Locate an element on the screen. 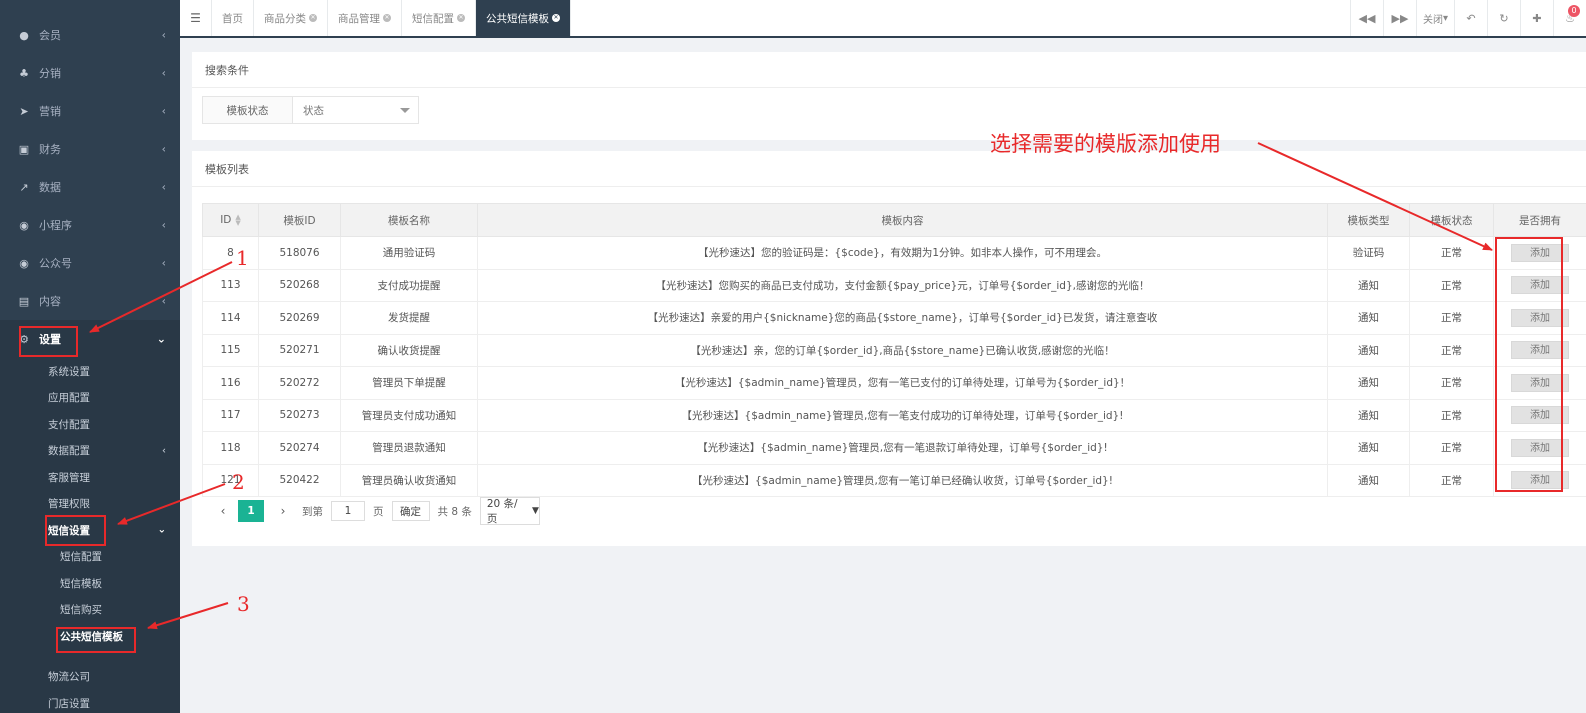  column-header-id: ID▲▼ is located at coordinates (231, 220).